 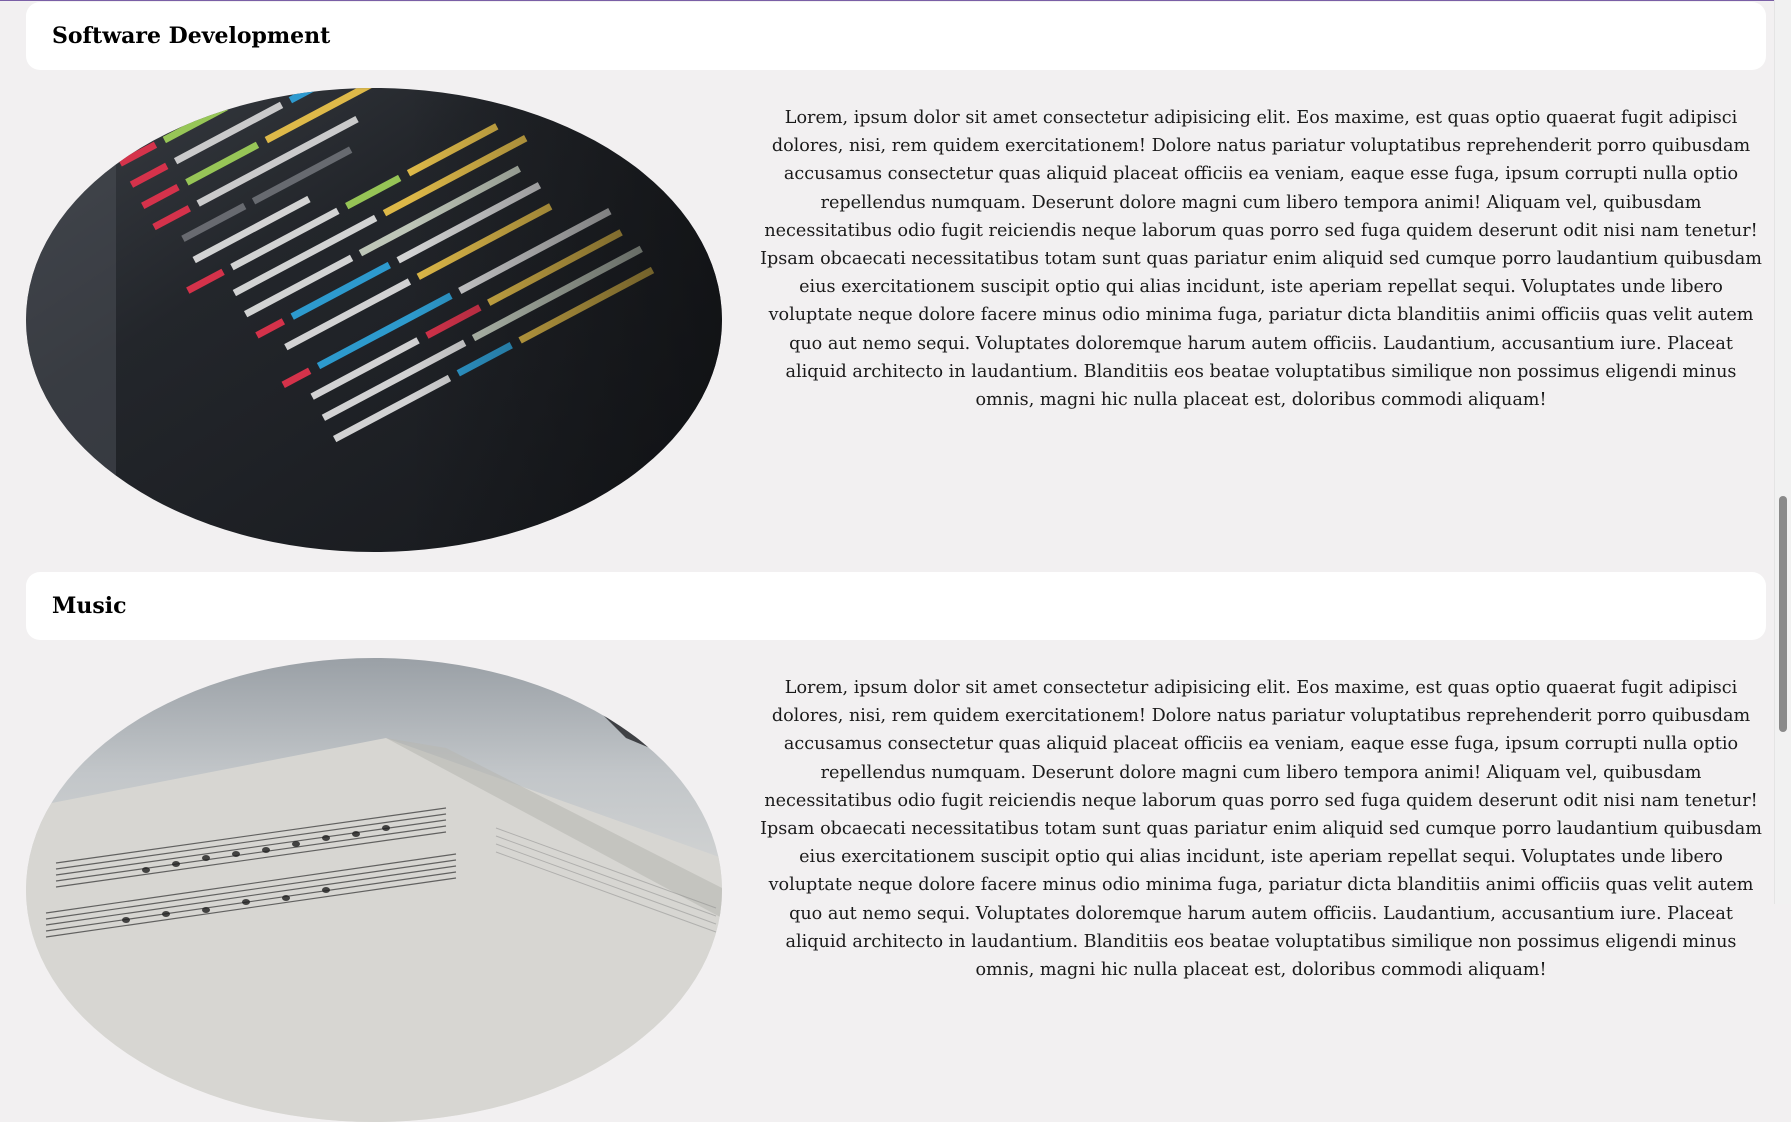 I want to click on section-title: Music, so click(x=89, y=606).